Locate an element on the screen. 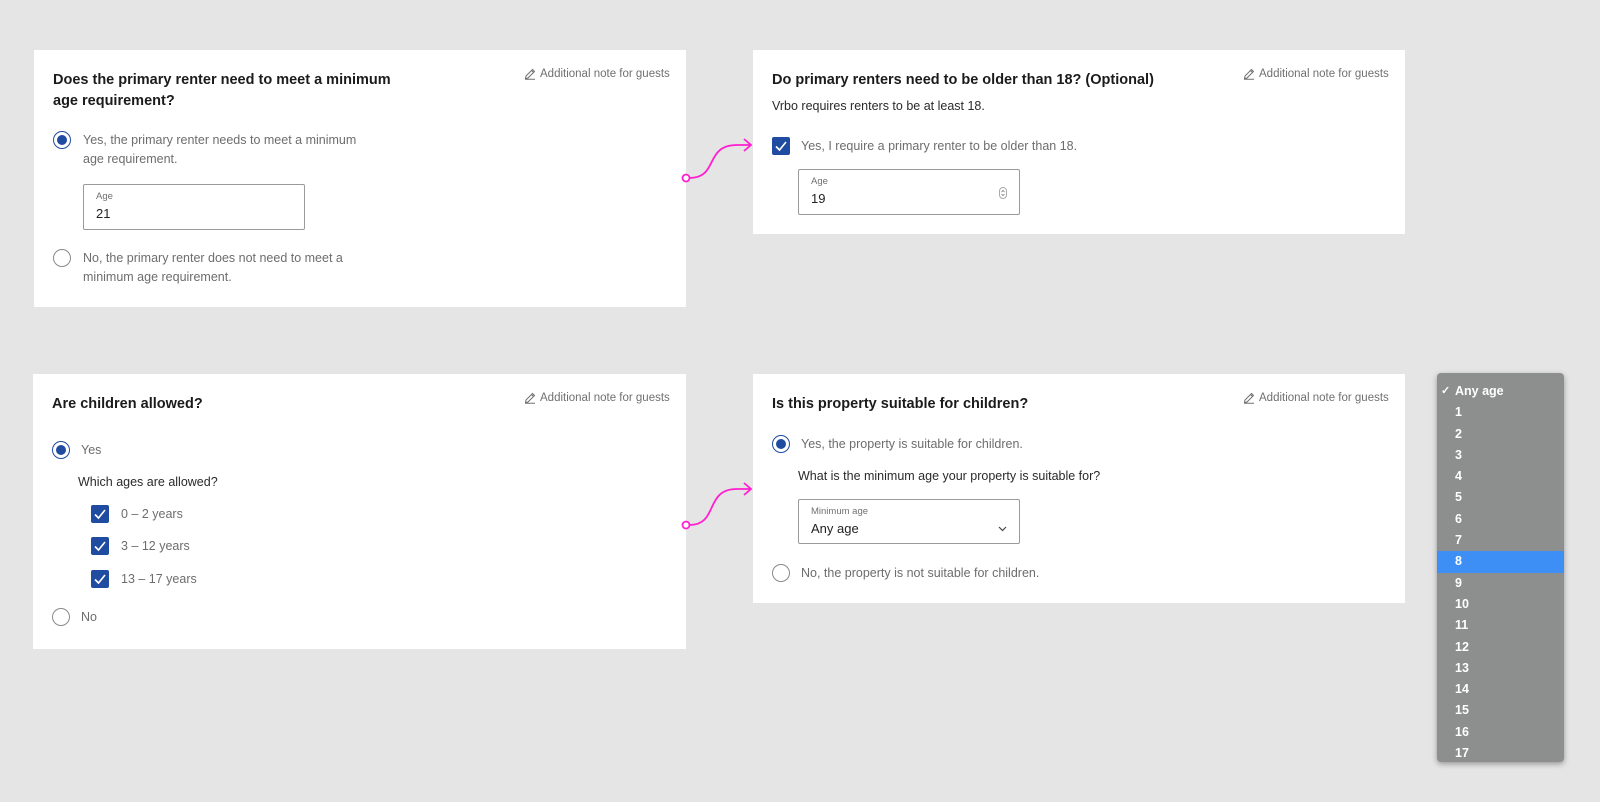  dropdown-option-highlighted: 8 is located at coordinates (1500, 562).